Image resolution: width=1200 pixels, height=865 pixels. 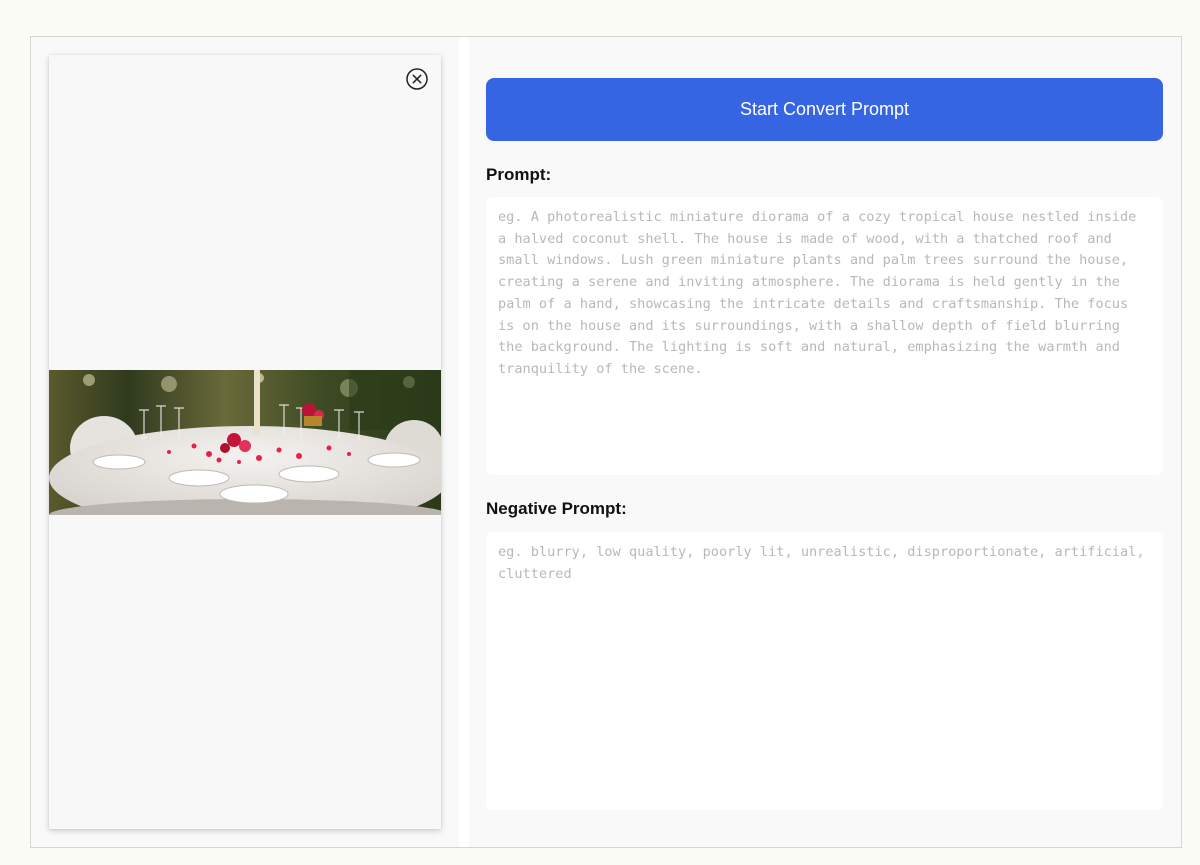 What do you see at coordinates (417, 79) in the screenshot?
I see `close-icon` at bounding box center [417, 79].